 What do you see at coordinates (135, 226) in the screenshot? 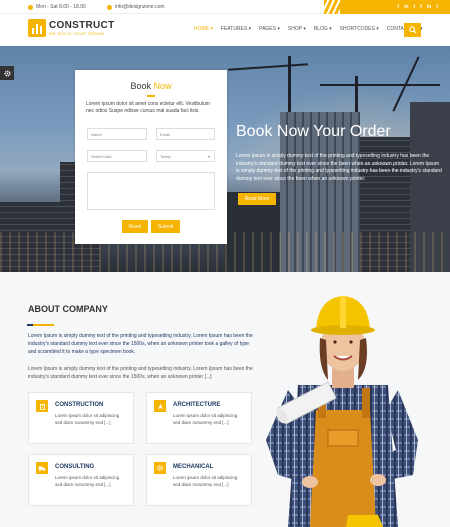
I see `reset-button: Reset` at bounding box center [135, 226].